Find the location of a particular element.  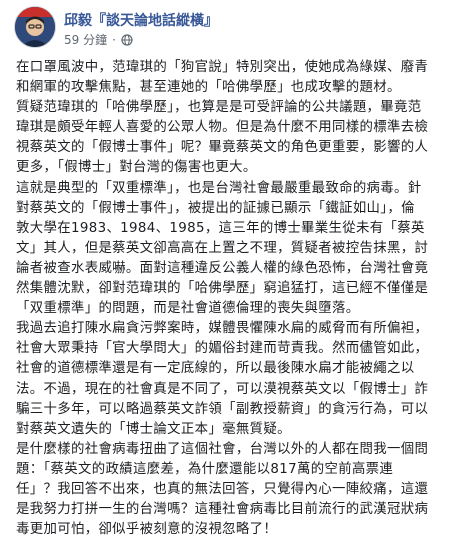

post-line: 我過去追打陳水扁貪污弊案時，媒體畏懼陳水扁的威脅而有所偏袒， is located at coordinates (222, 329).